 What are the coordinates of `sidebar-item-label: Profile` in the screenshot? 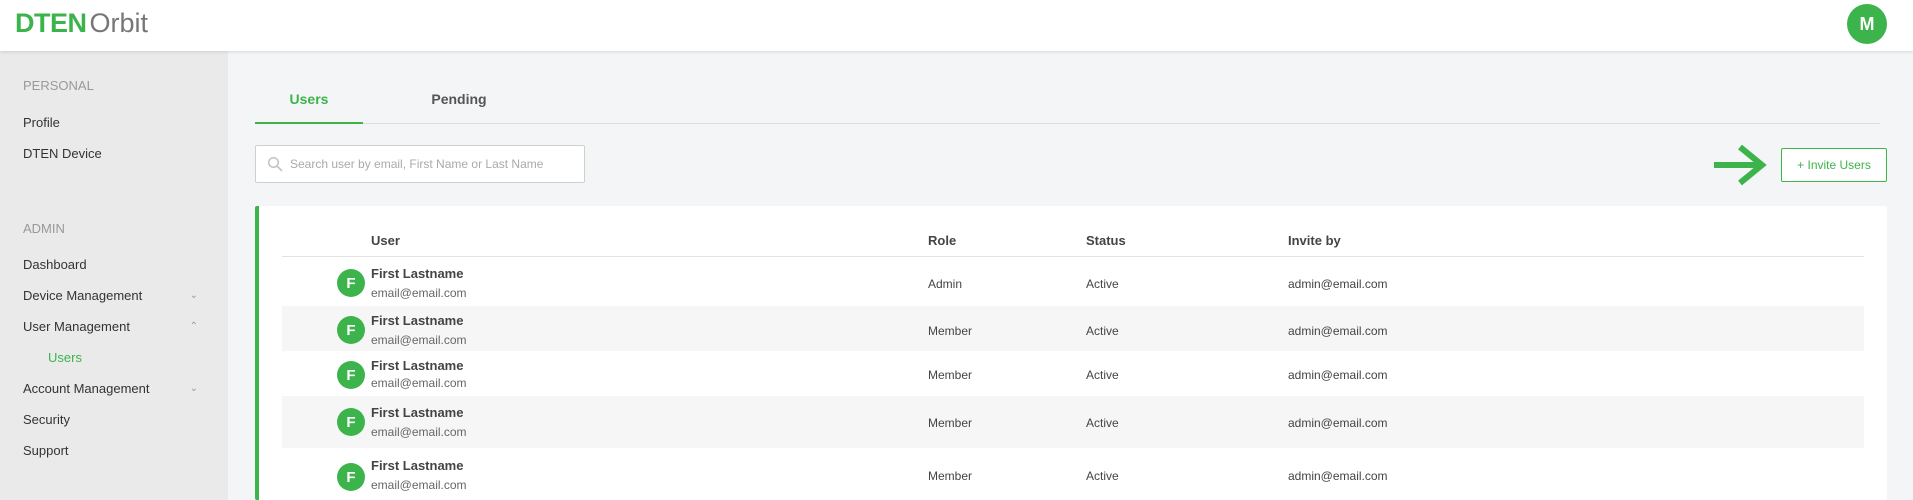 It's located at (41, 122).